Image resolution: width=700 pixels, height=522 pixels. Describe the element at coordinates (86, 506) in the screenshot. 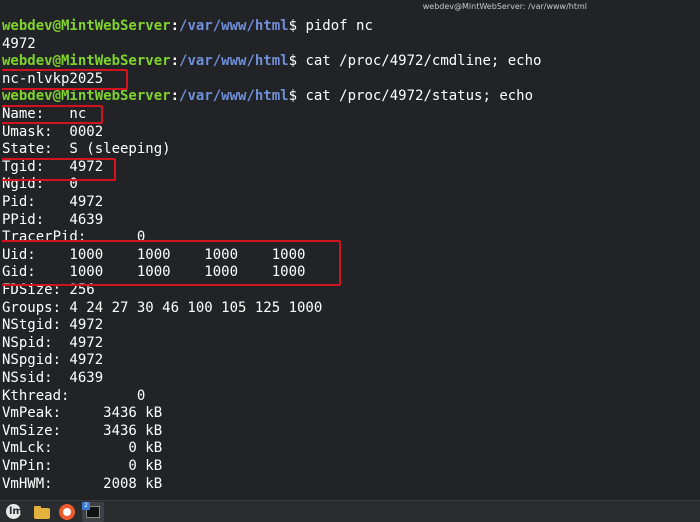

I see `window-count-badge: 2` at that location.